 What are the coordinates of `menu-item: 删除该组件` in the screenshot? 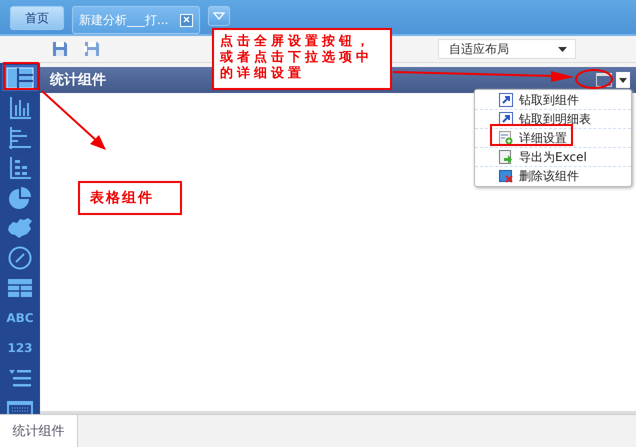 It's located at (553, 176).